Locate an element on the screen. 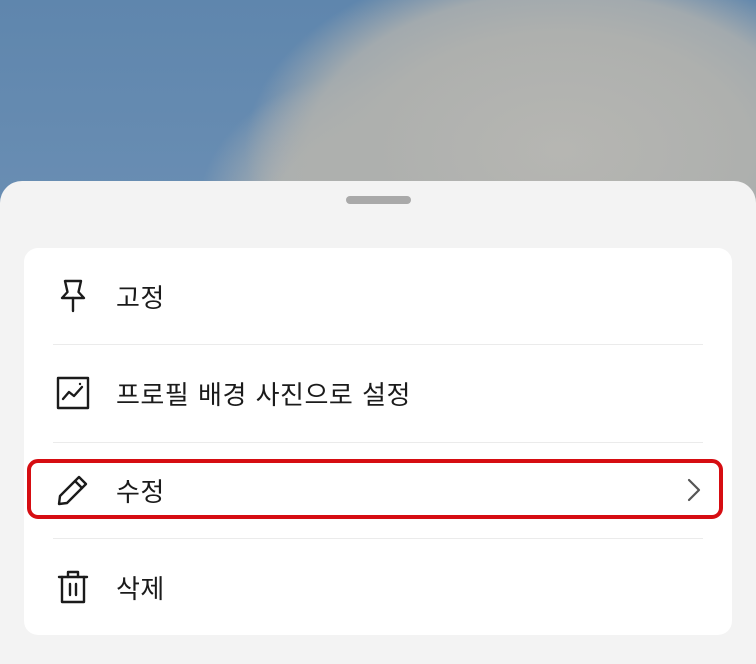 The image size is (756, 664). set-profile-background-menu-item: 프로필 배경 사진으로 설정 is located at coordinates (378, 393).